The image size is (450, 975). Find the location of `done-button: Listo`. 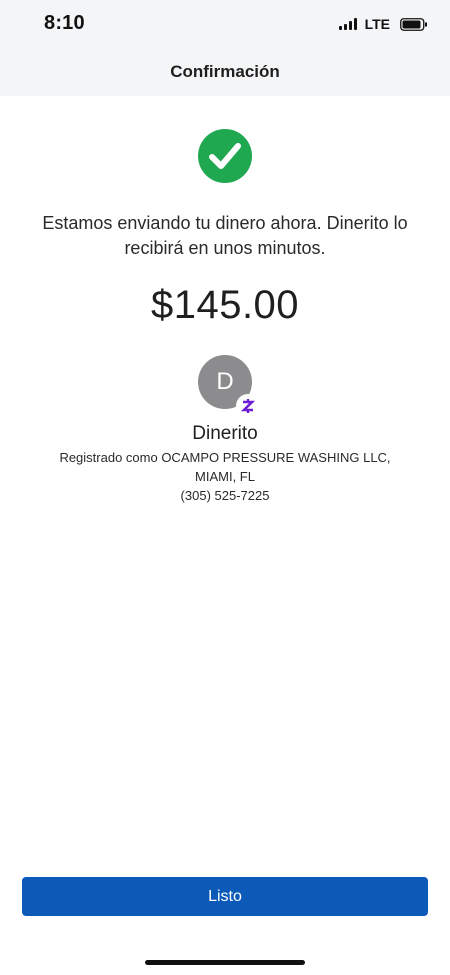

done-button: Listo is located at coordinates (225, 896).